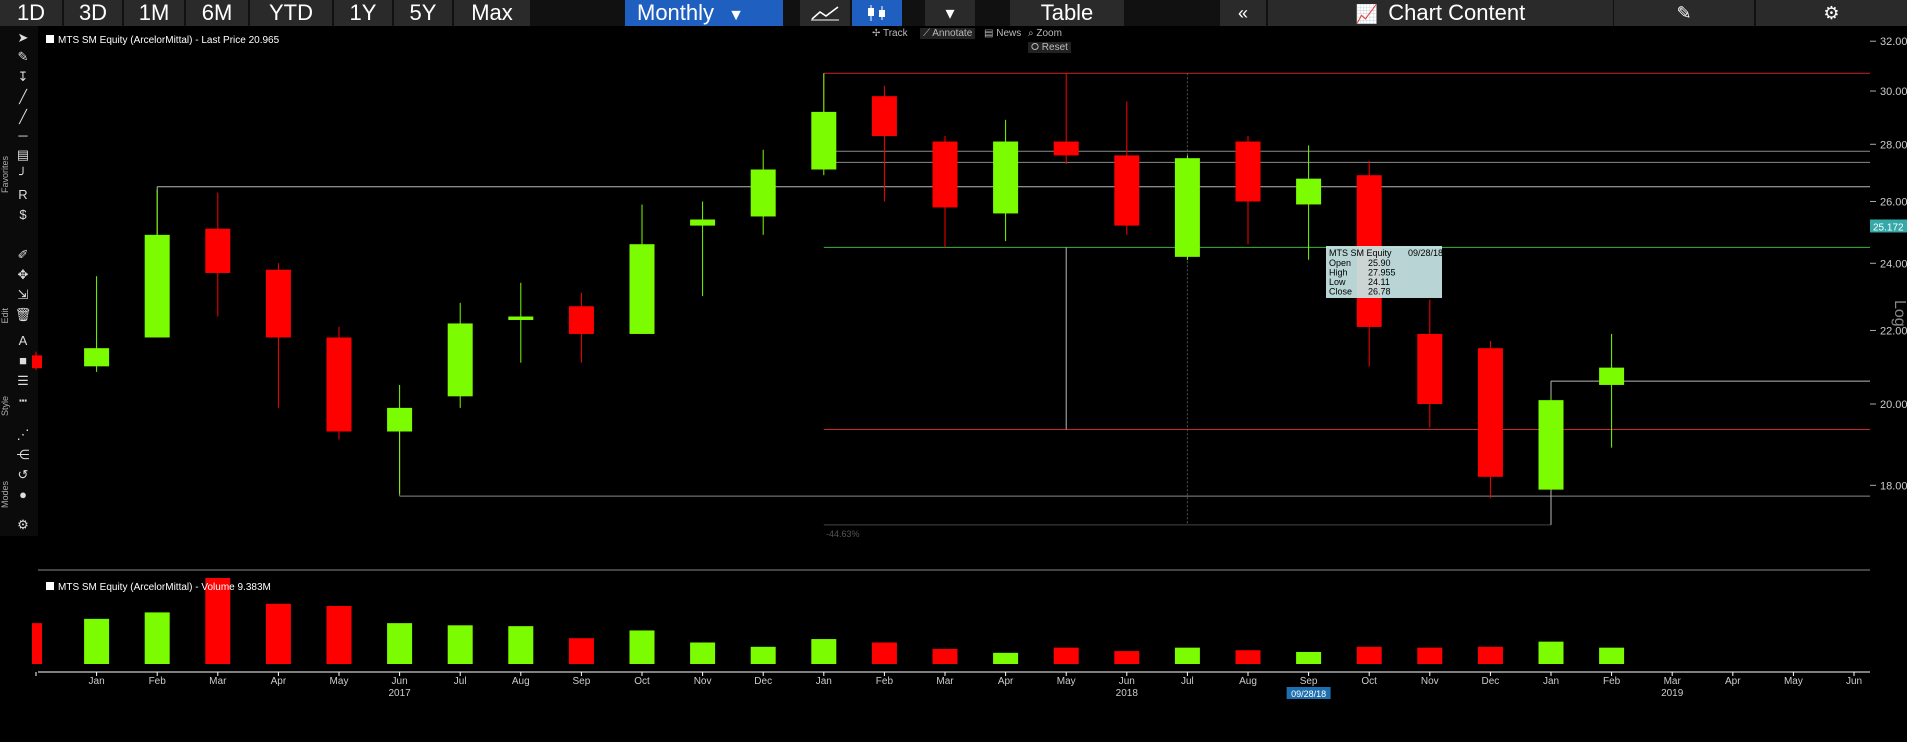  What do you see at coordinates (50, 586) in the screenshot?
I see `volume-legend-swatch` at bounding box center [50, 586].